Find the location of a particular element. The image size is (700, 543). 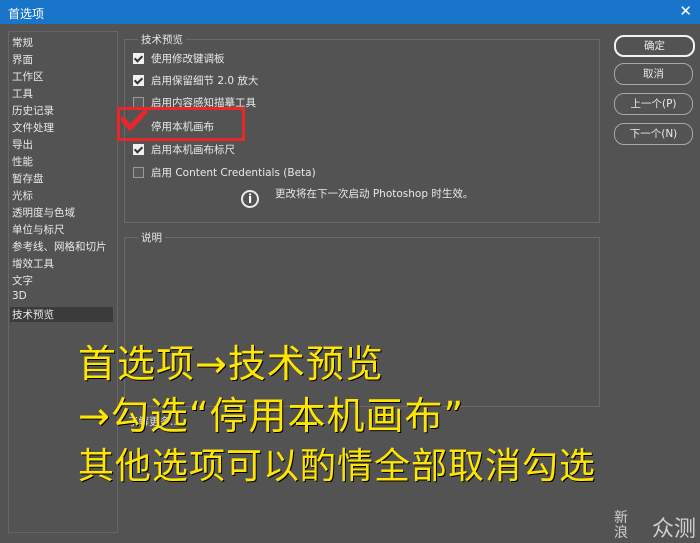

annotation-line-3: 其他选项可以酌情全部取消勾选 is located at coordinates (337, 466).